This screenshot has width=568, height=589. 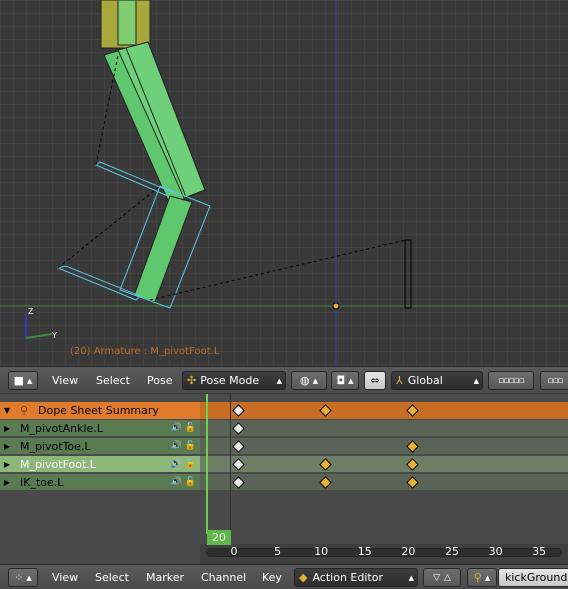 I want to click on ruler-tick-label: 15, so click(x=364, y=551).